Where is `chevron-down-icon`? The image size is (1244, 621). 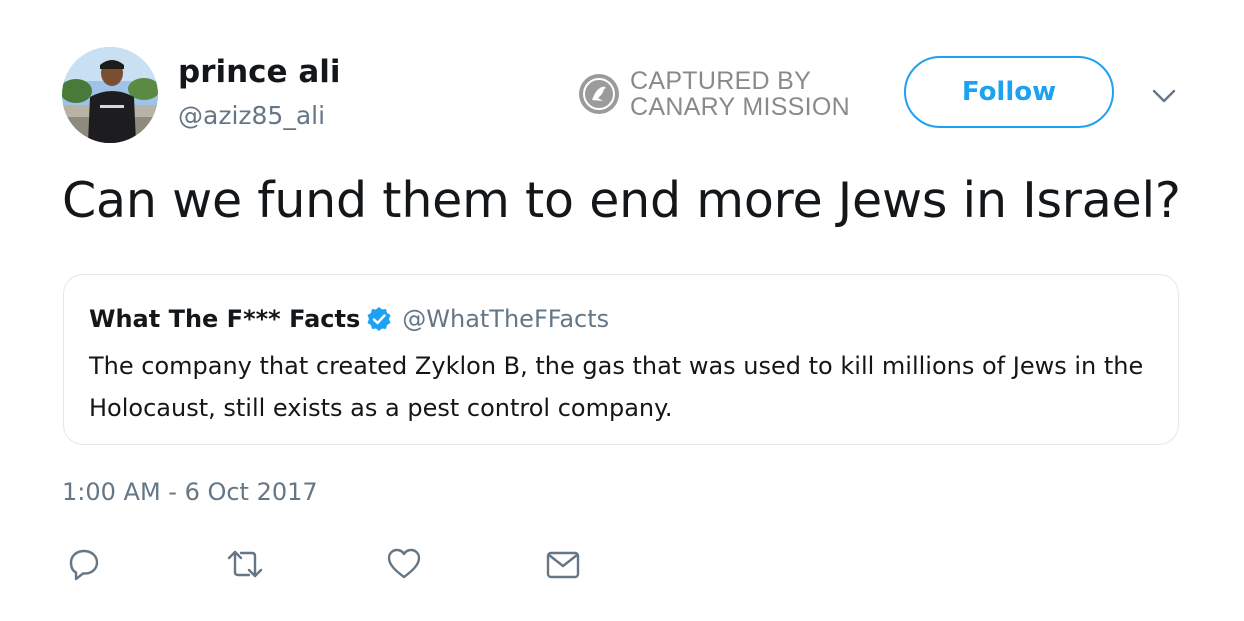 chevron-down-icon is located at coordinates (1164, 96).